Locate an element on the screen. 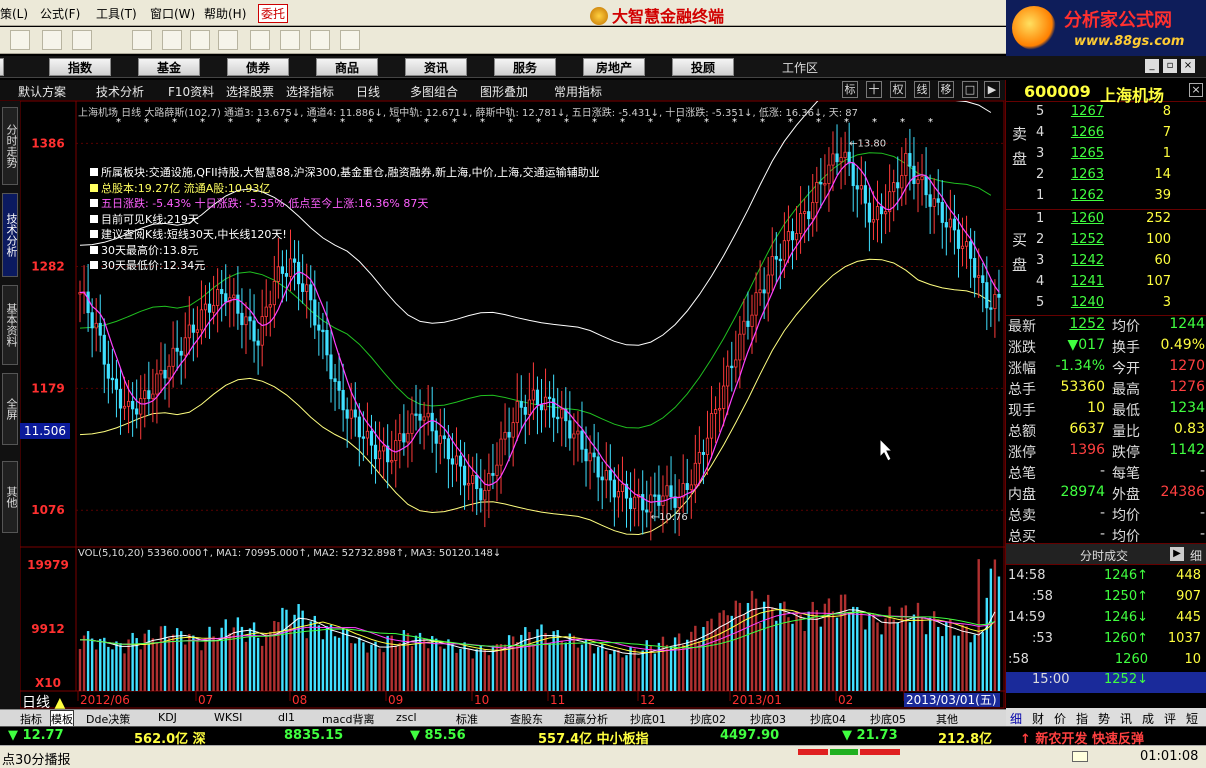 The height and width of the screenshot is (768, 1206). tools-icon is located at coordinates (52, 40).